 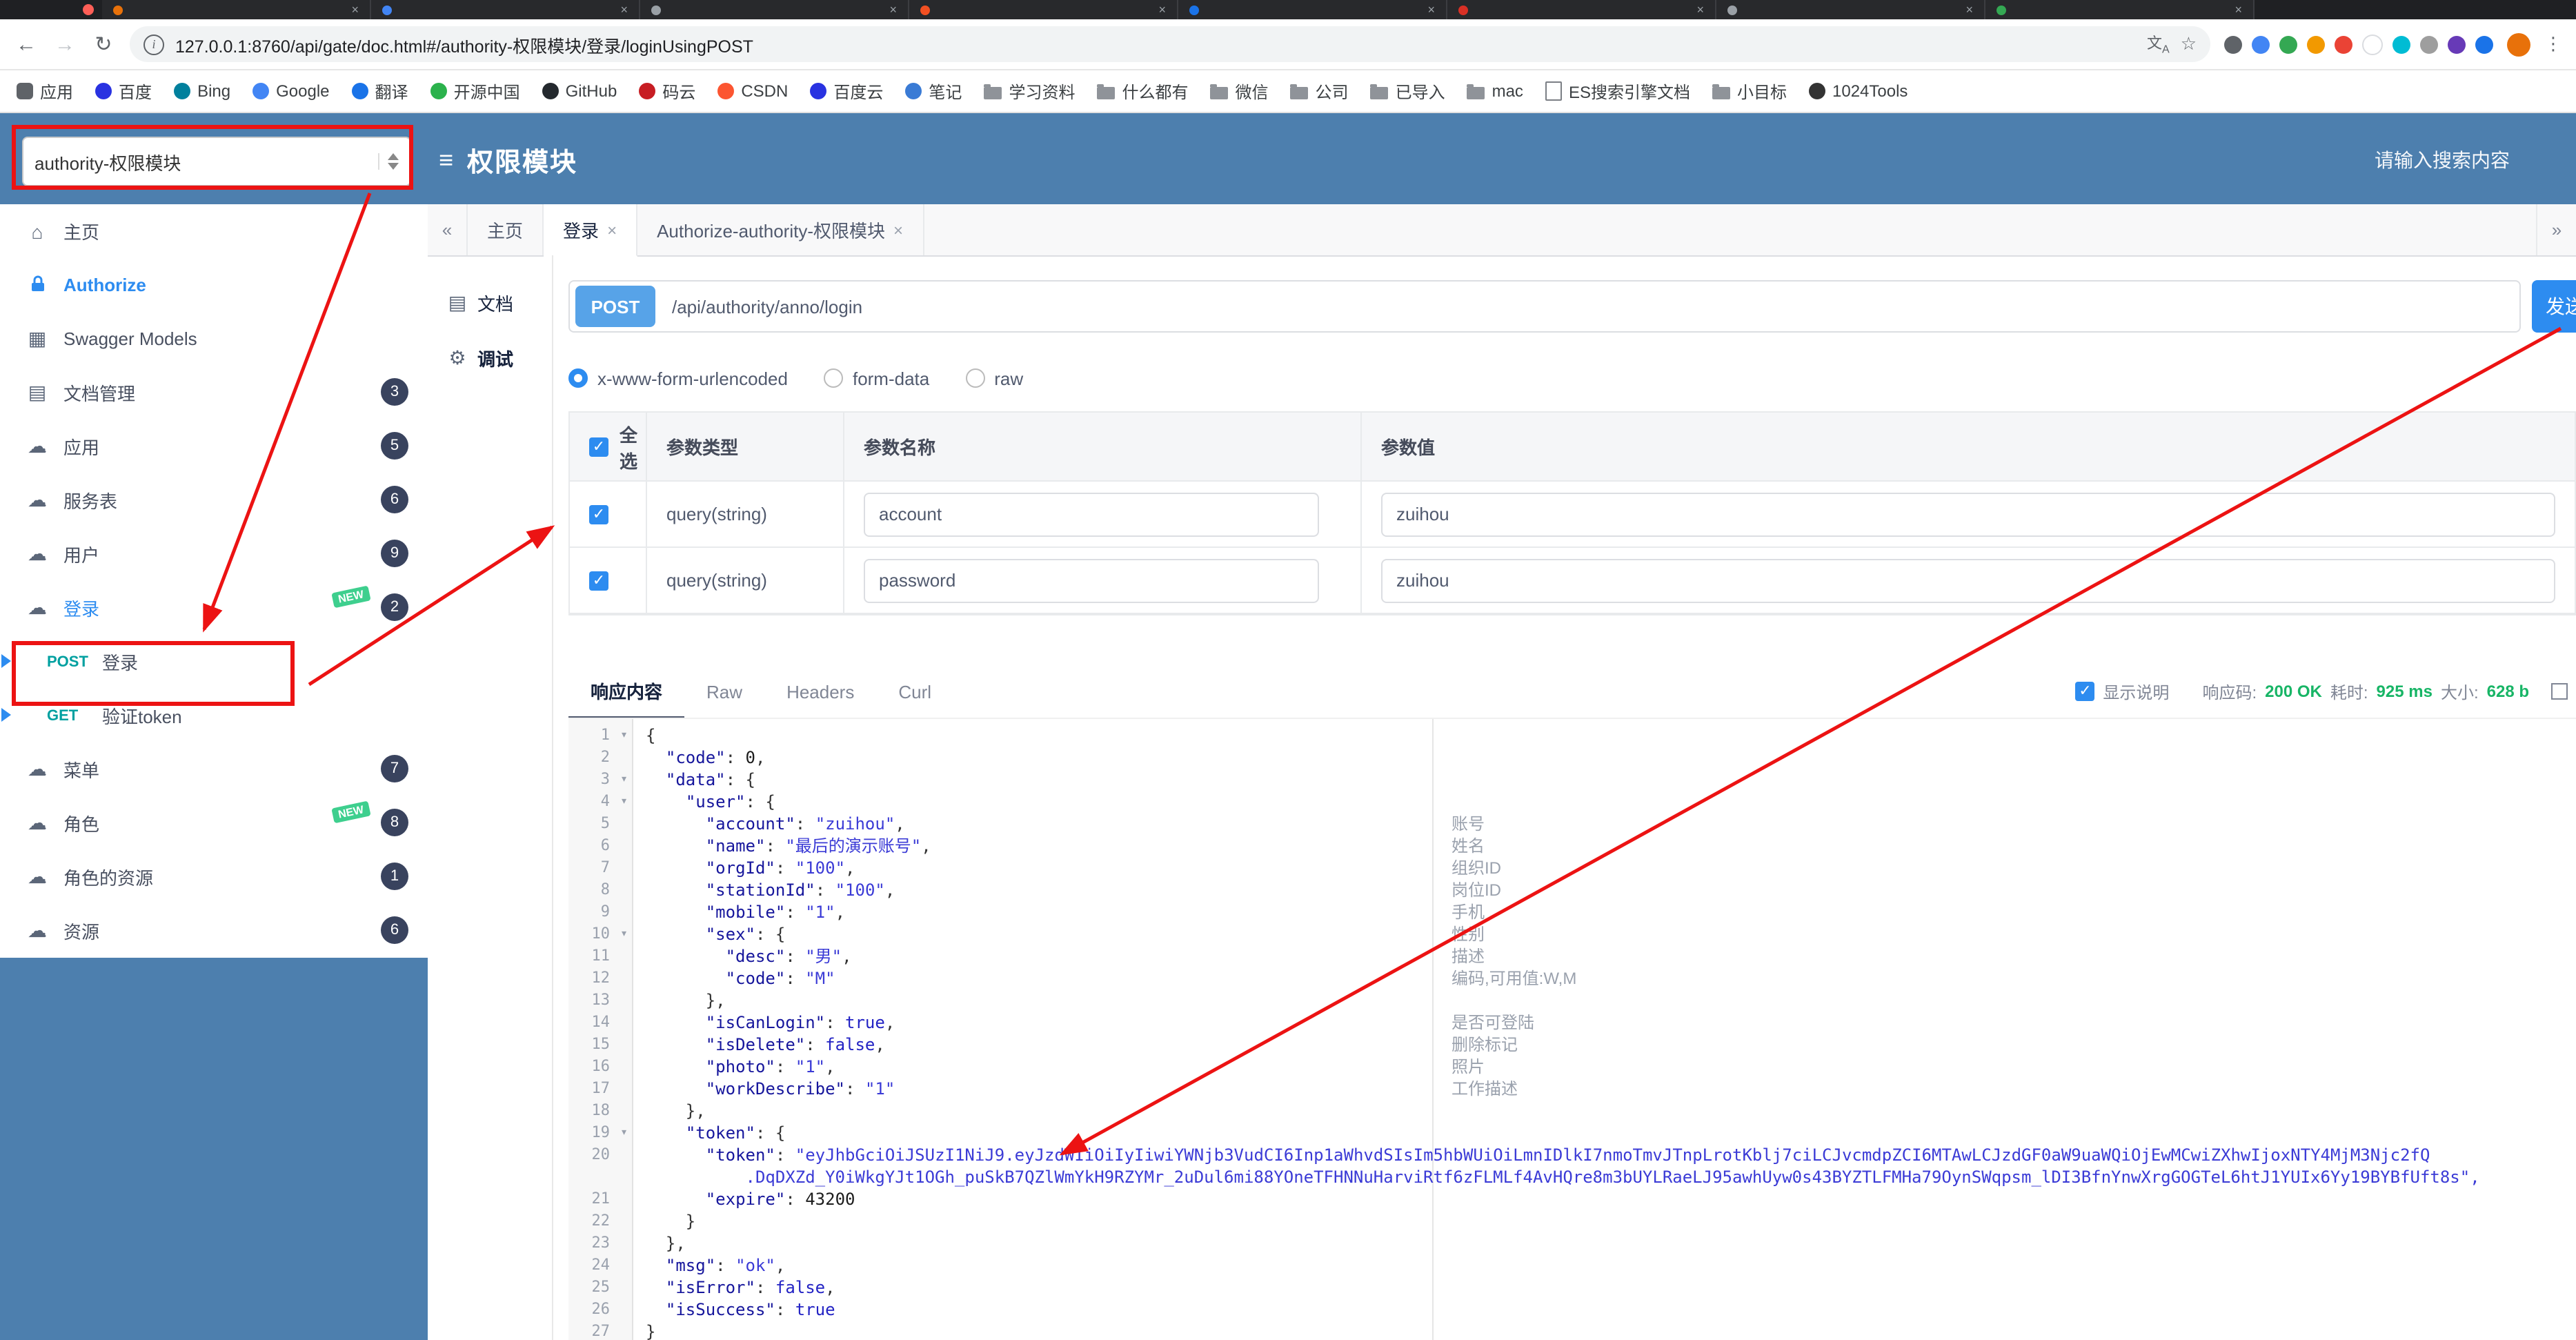 I want to click on tab-curl: Curl, so click(x=914, y=691).